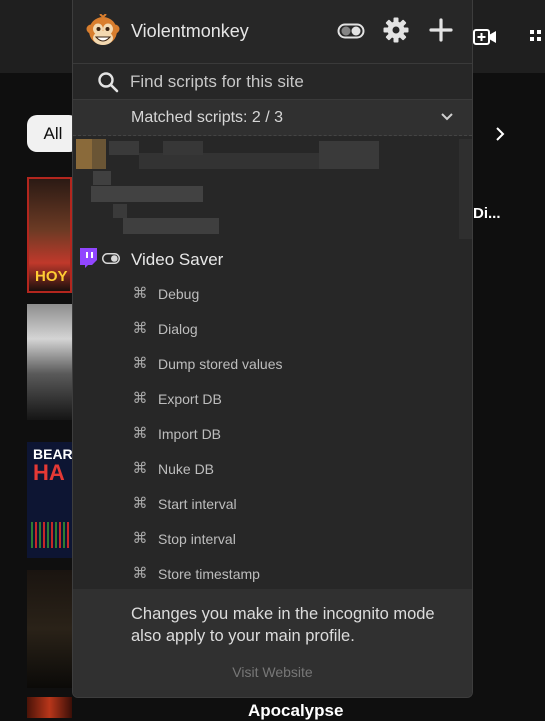 The image size is (545, 721). I want to click on search-input, so click(290, 82).